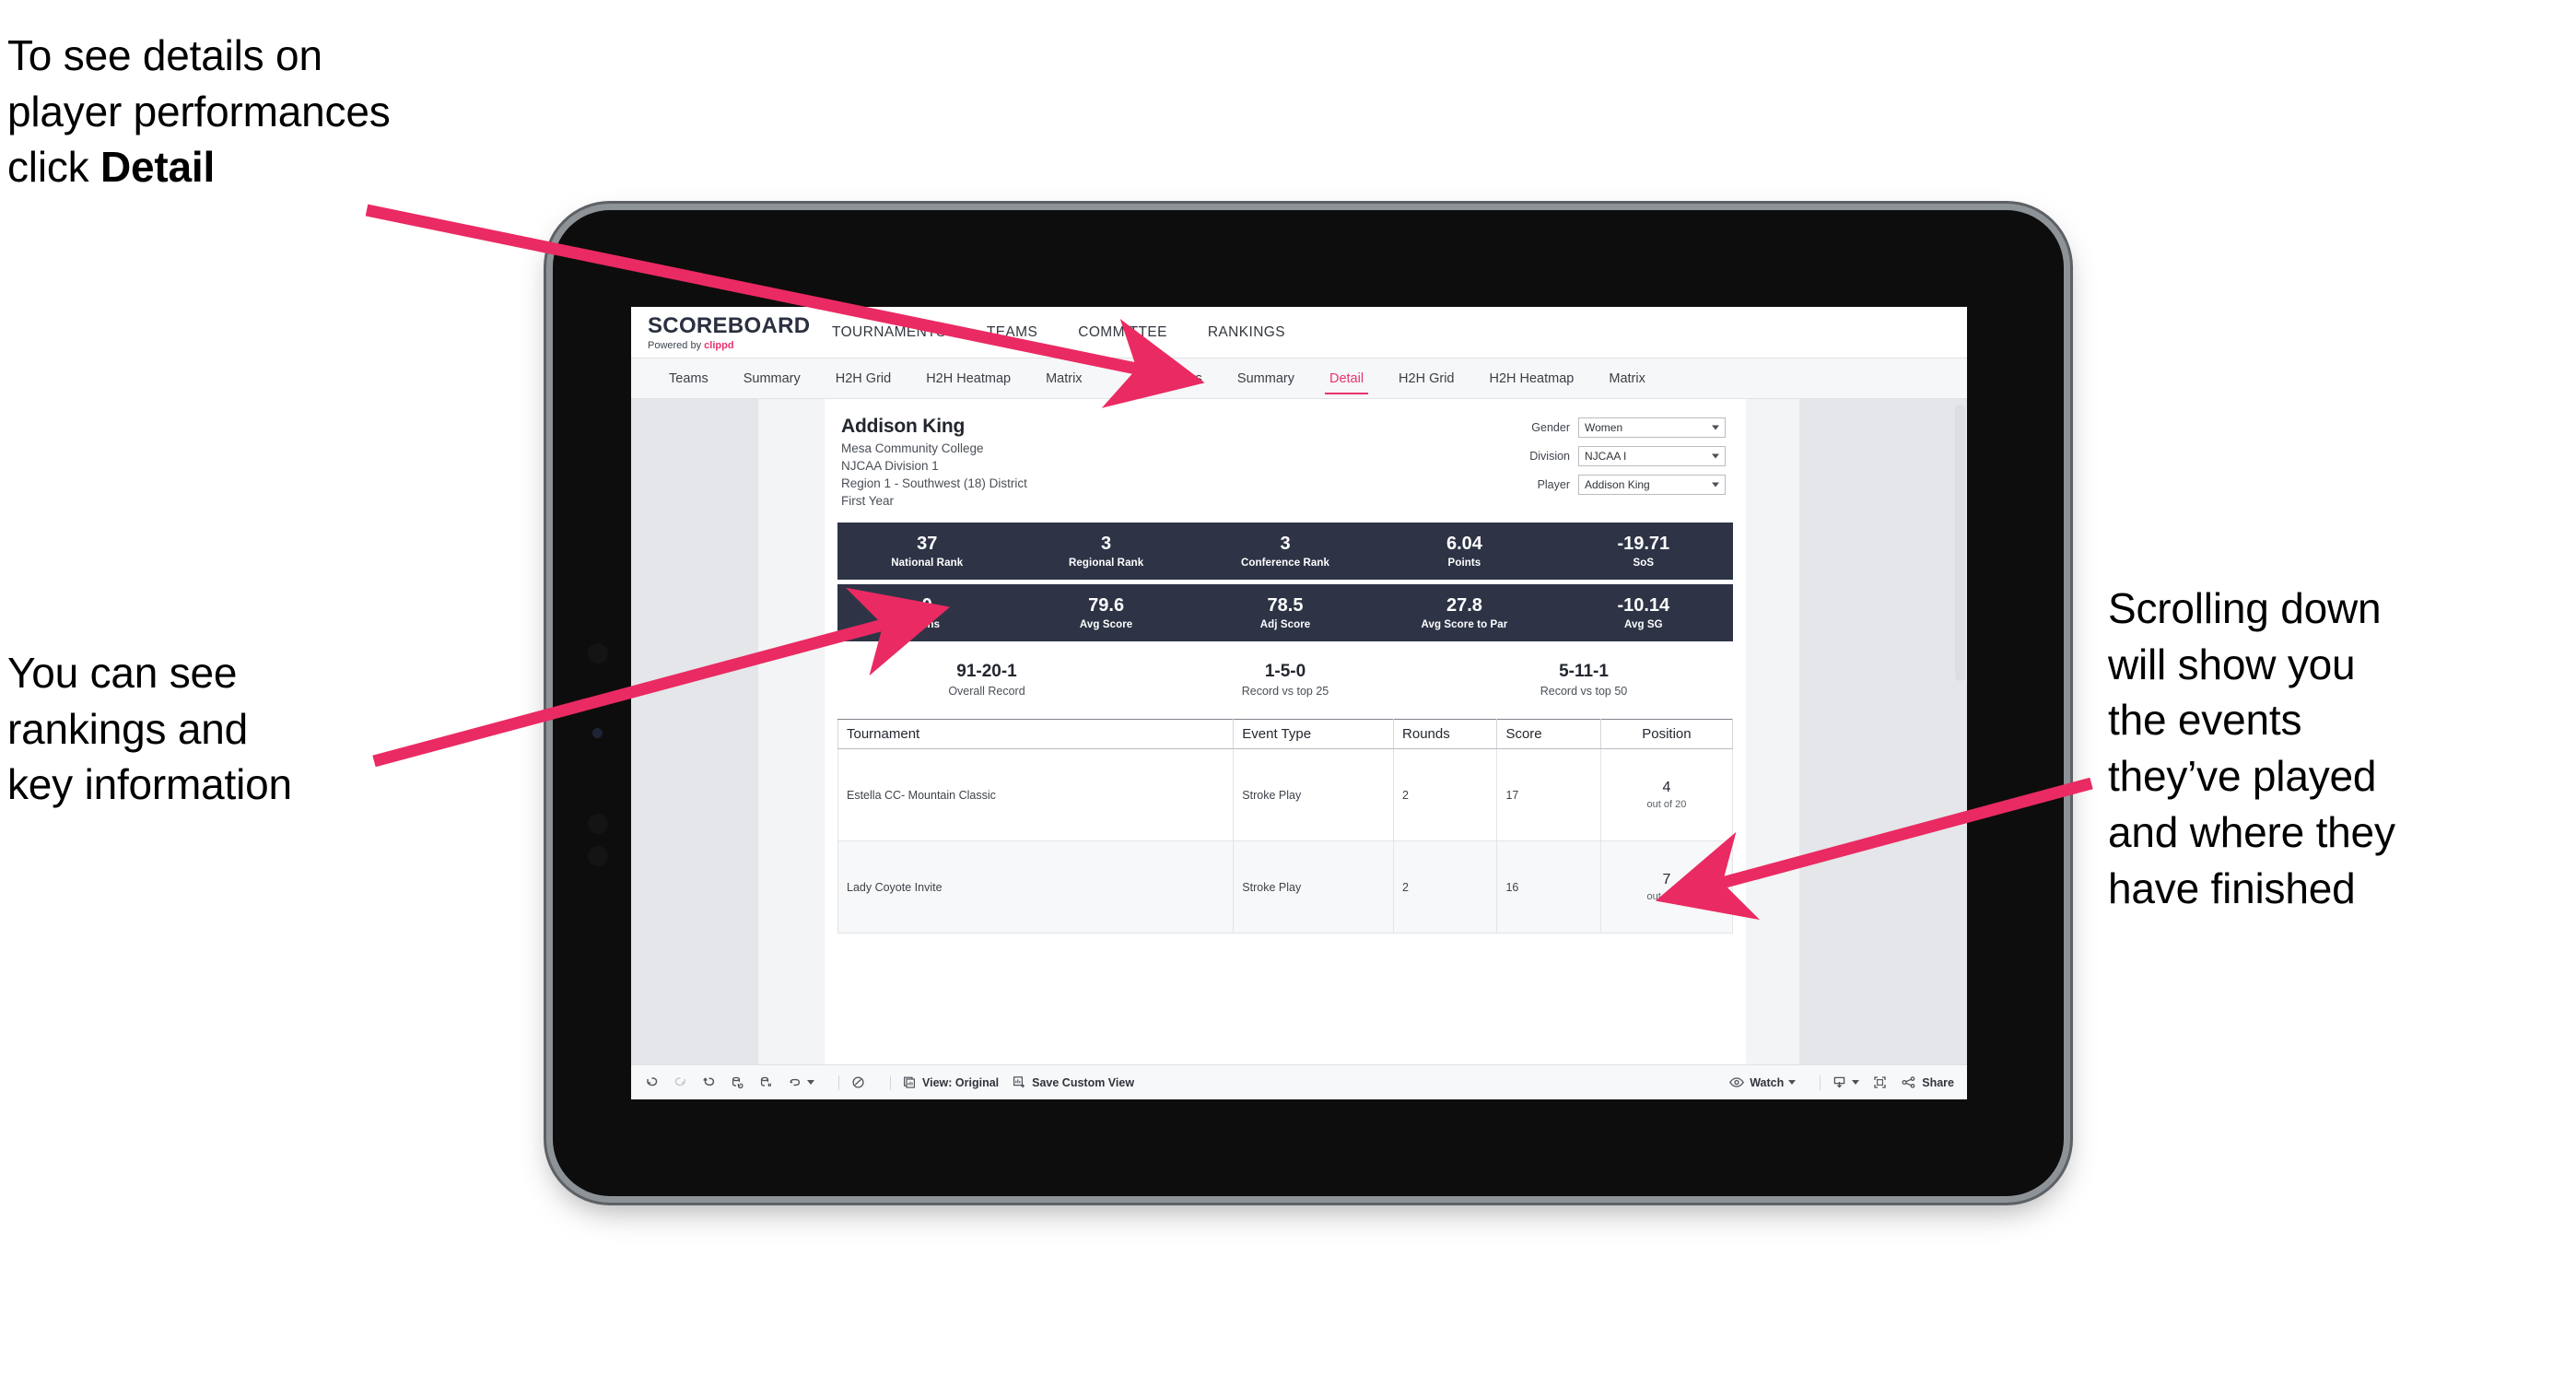 Image resolution: width=2576 pixels, height=1386 pixels. I want to click on annotation-line: You can see, so click(122, 673).